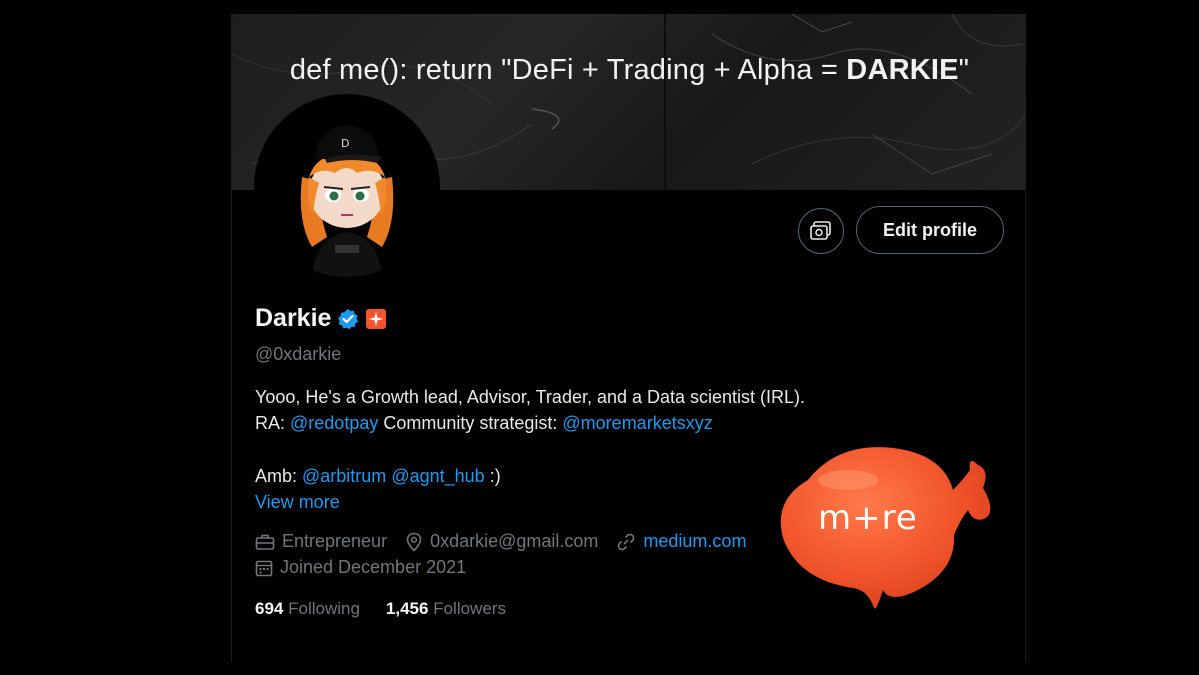 Image resolution: width=1199 pixels, height=675 pixels. What do you see at coordinates (376, 319) in the screenshot?
I see `affiliate-badge-icon` at bounding box center [376, 319].